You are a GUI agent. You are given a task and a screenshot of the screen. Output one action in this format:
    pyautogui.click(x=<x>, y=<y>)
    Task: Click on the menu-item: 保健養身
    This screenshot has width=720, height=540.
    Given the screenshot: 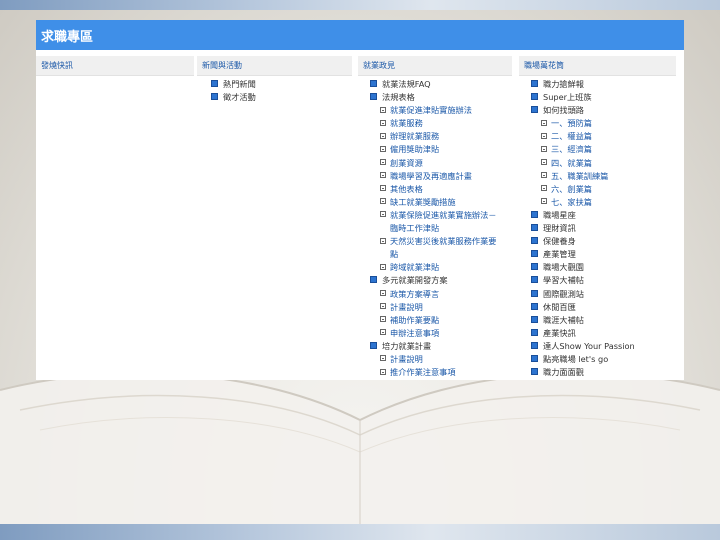 What is the action you would take?
    pyautogui.click(x=603, y=241)
    